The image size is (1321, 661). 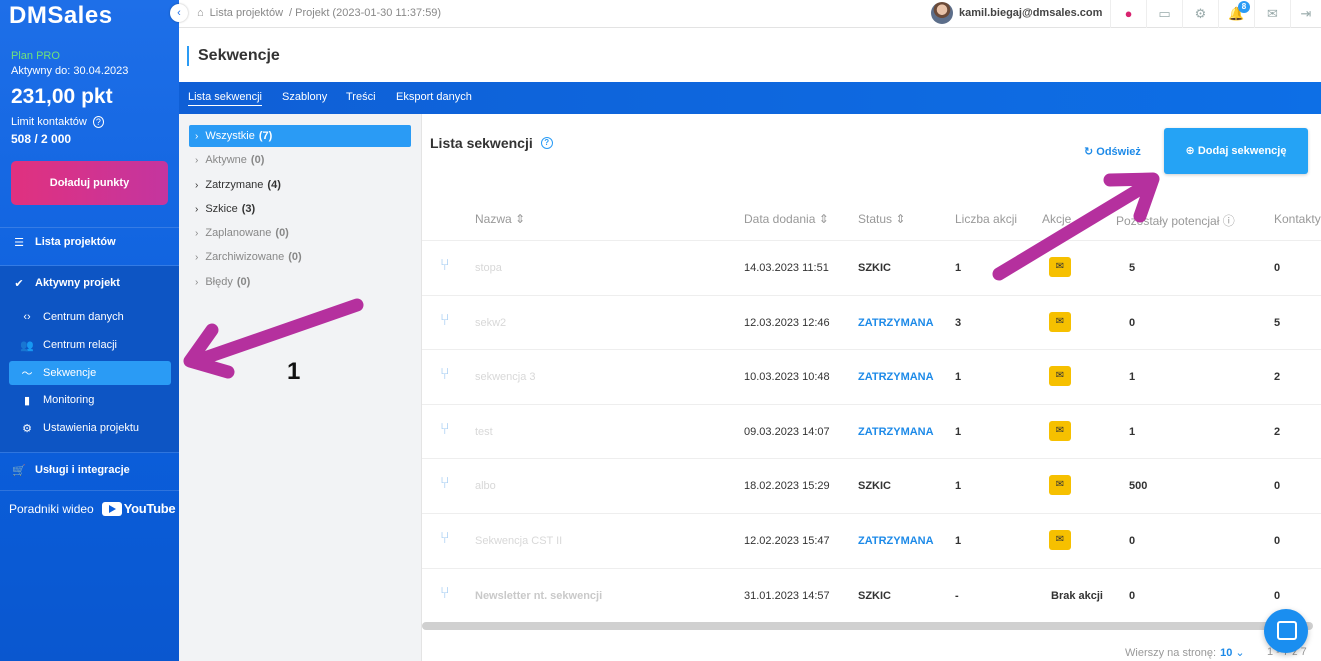 I want to click on filter-archived: › Zarchiwizowane (0), so click(x=300, y=257).